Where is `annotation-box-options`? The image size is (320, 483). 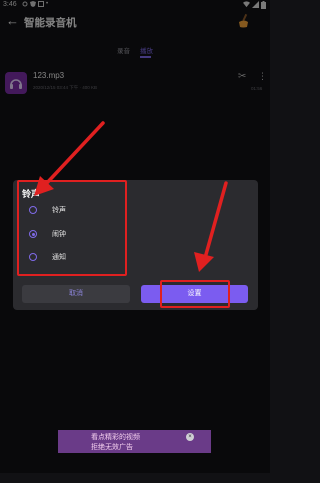
annotation-box-options is located at coordinates (72, 228).